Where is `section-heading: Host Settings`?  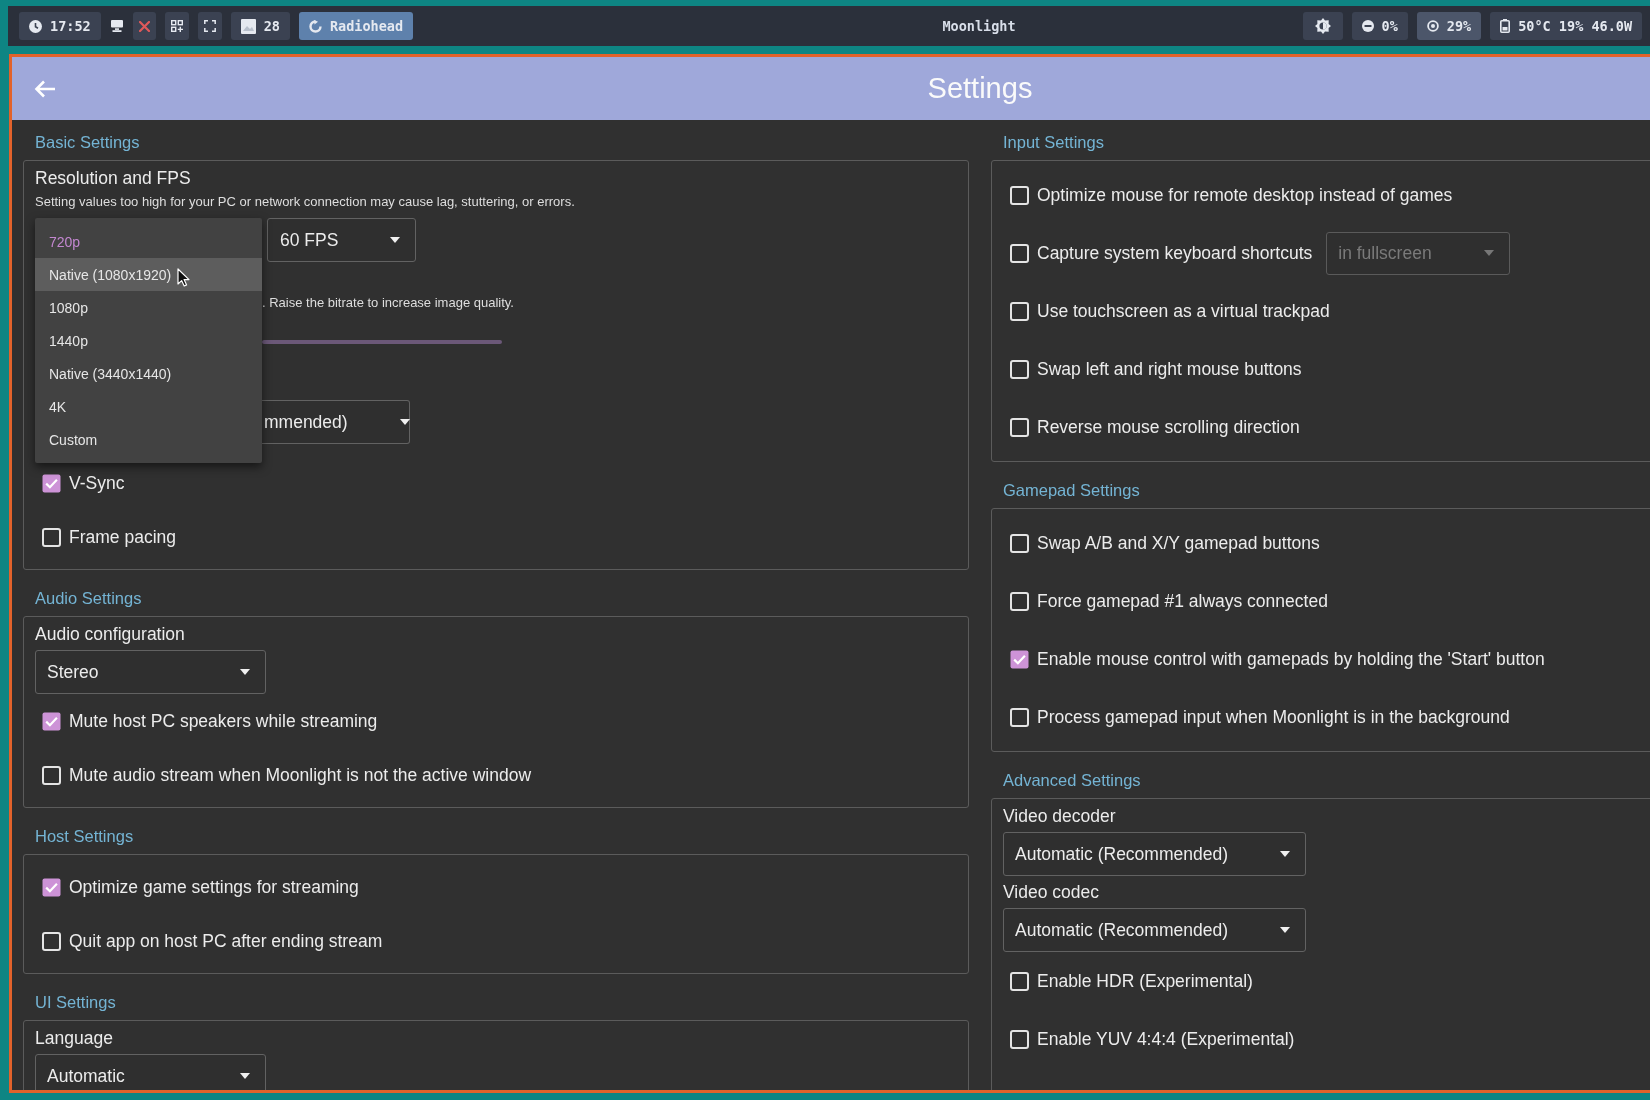 section-heading: Host Settings is located at coordinates (84, 836).